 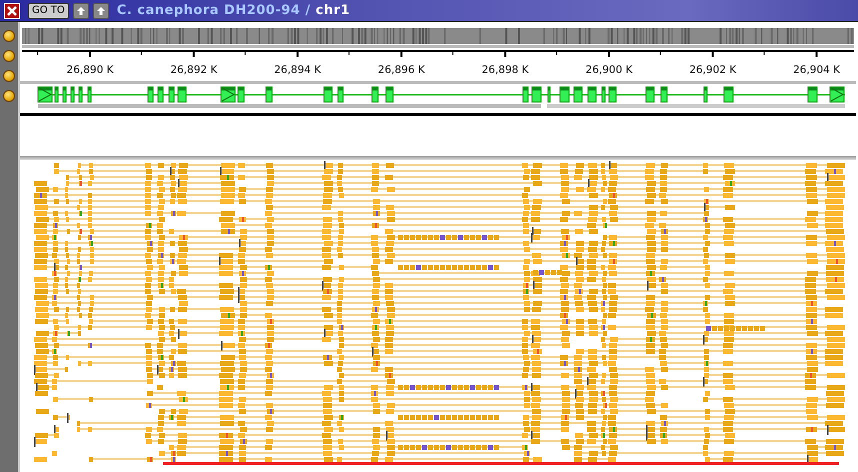 I want to click on ruler-label: 26,890 K, so click(x=90, y=70).